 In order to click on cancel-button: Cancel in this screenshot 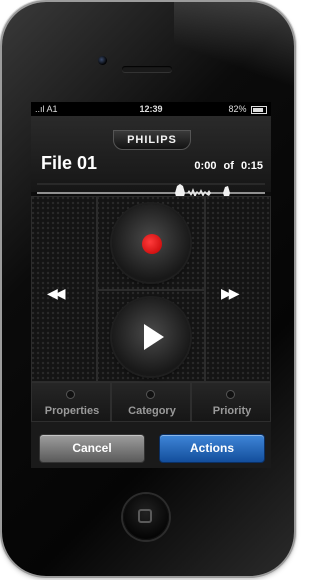, I will do `click(92, 448)`.